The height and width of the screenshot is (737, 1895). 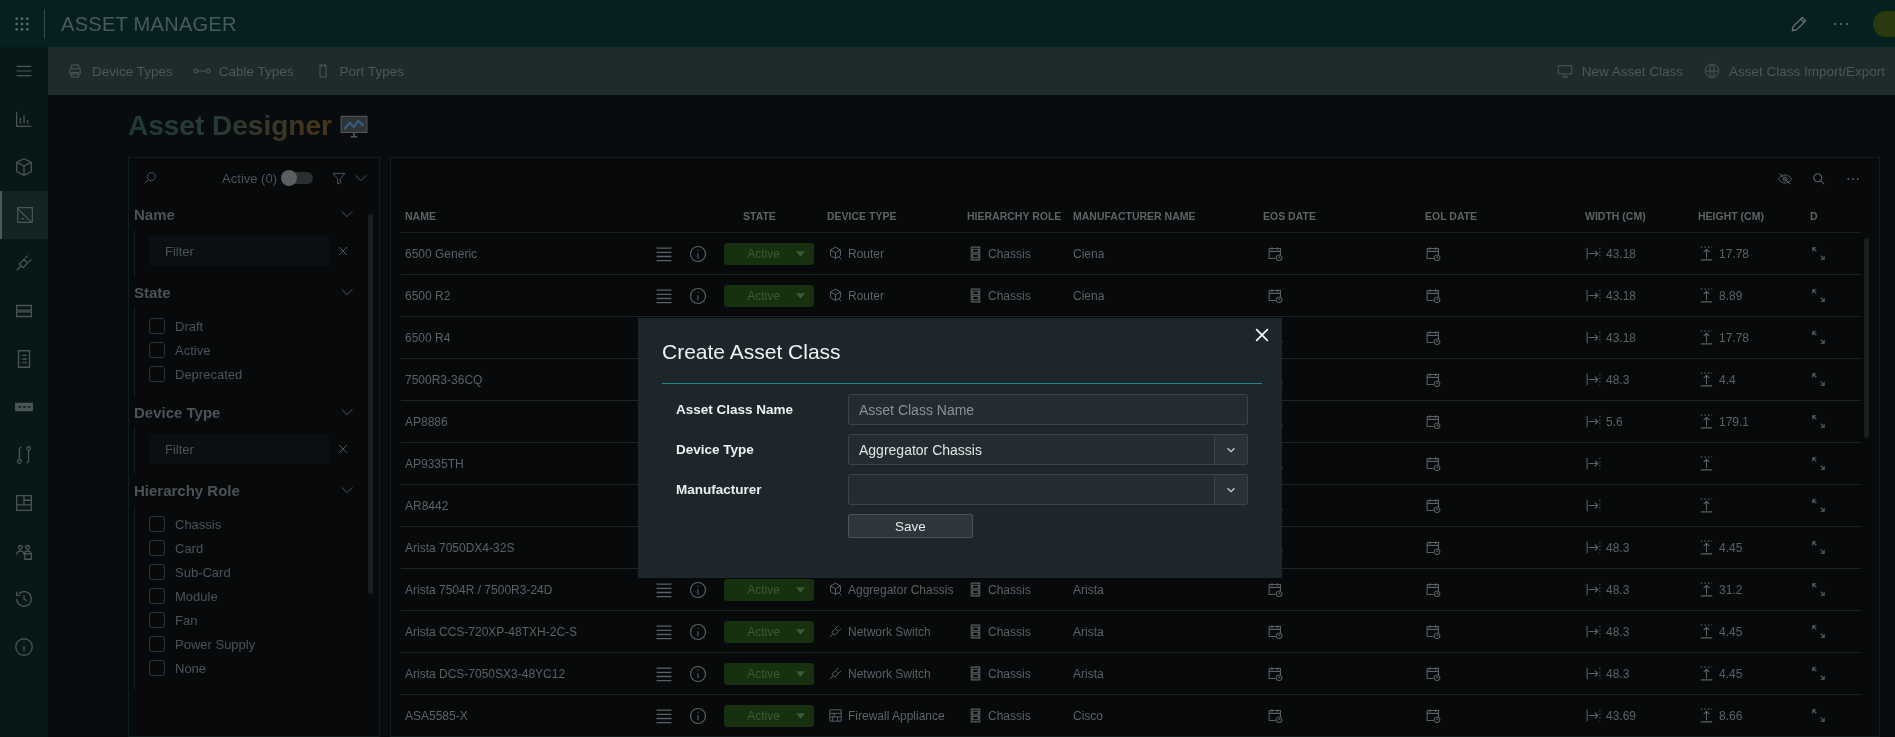 I want to click on filter-section-title: State, so click(x=152, y=292).